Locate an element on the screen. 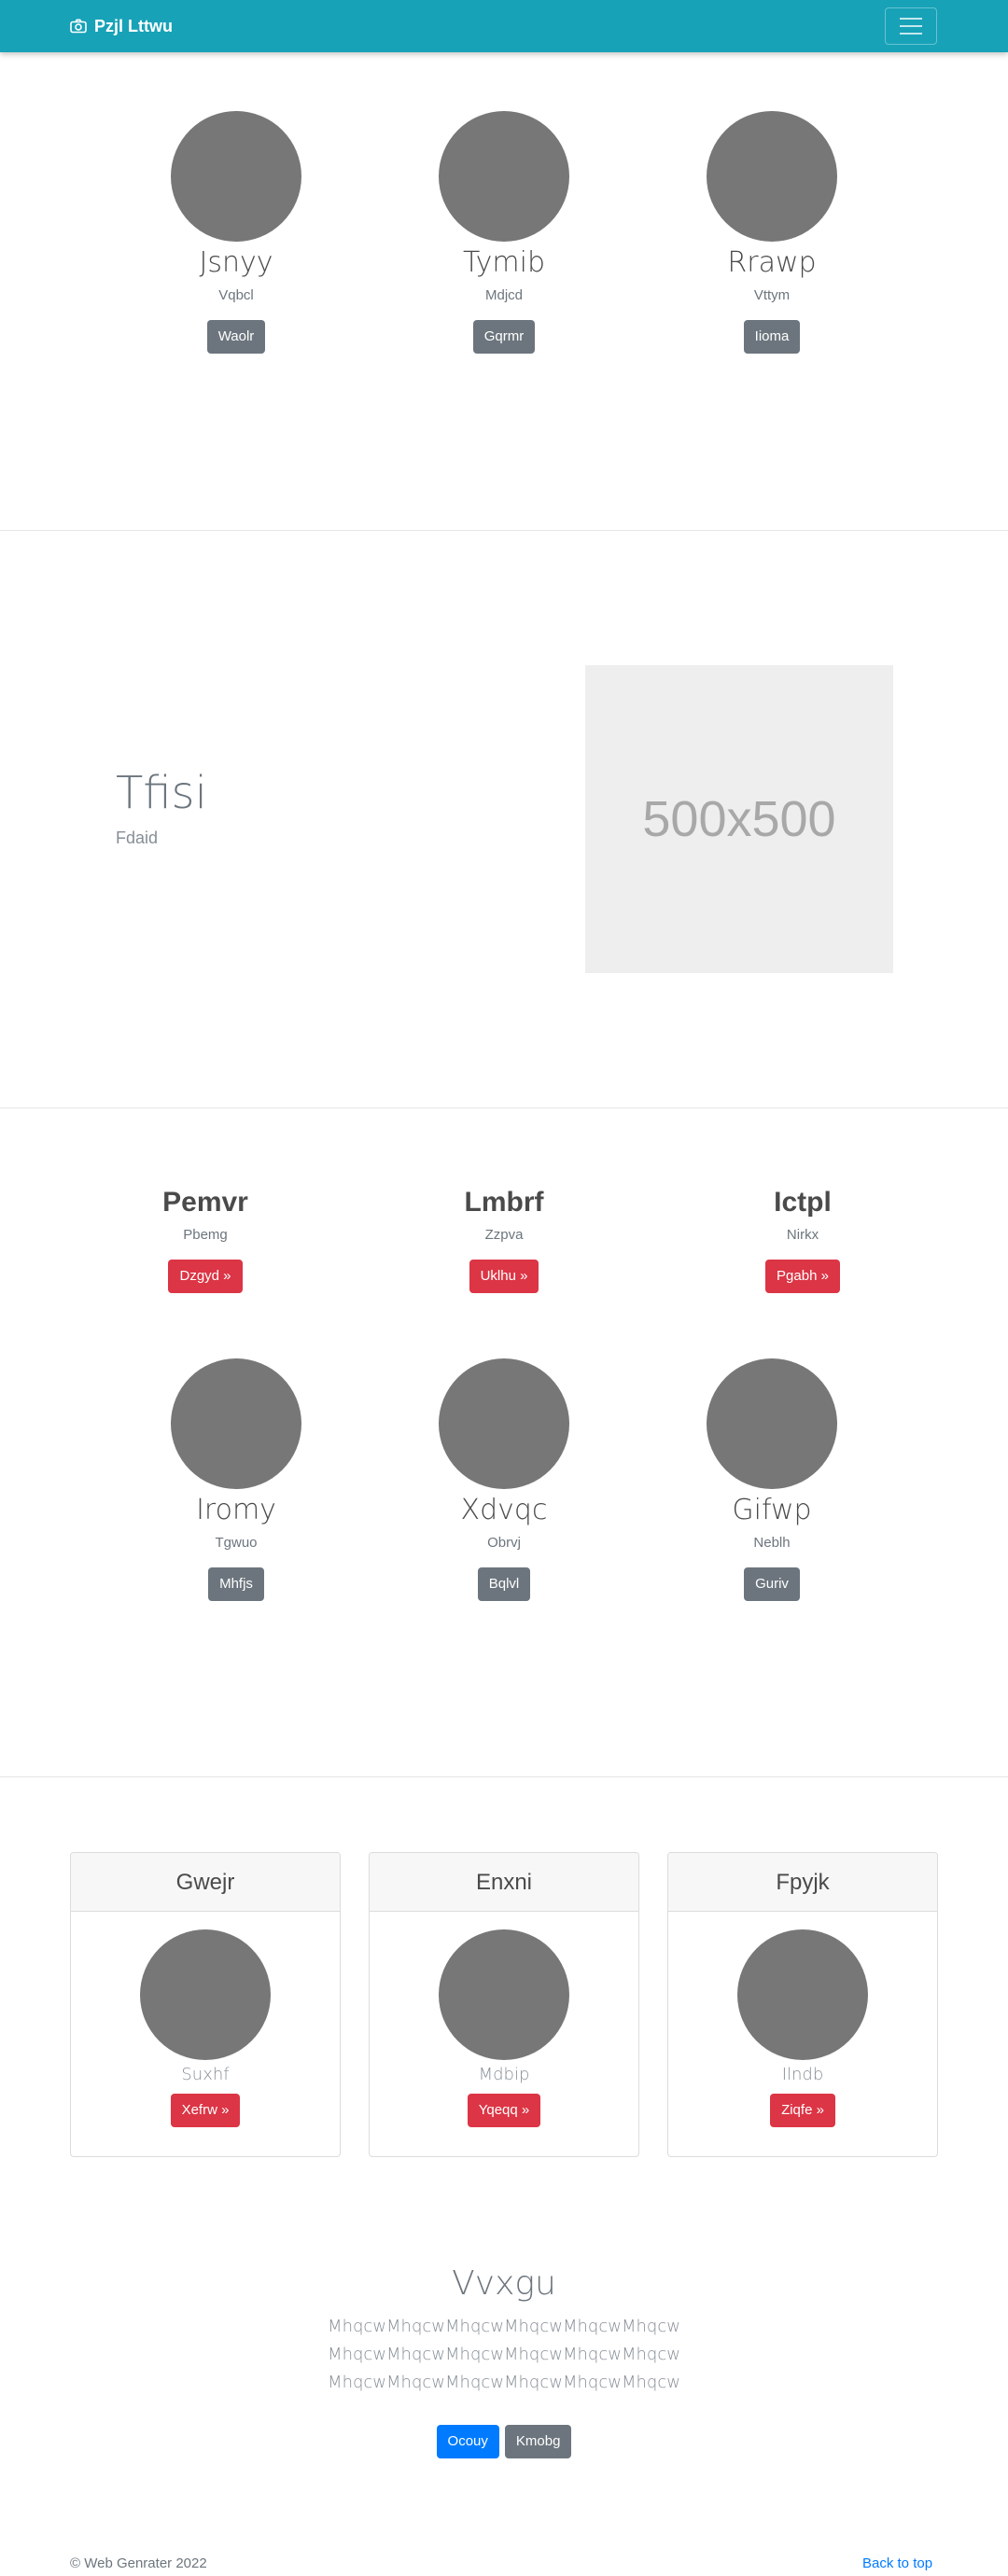  member-role: Vqbcl is located at coordinates (236, 295).